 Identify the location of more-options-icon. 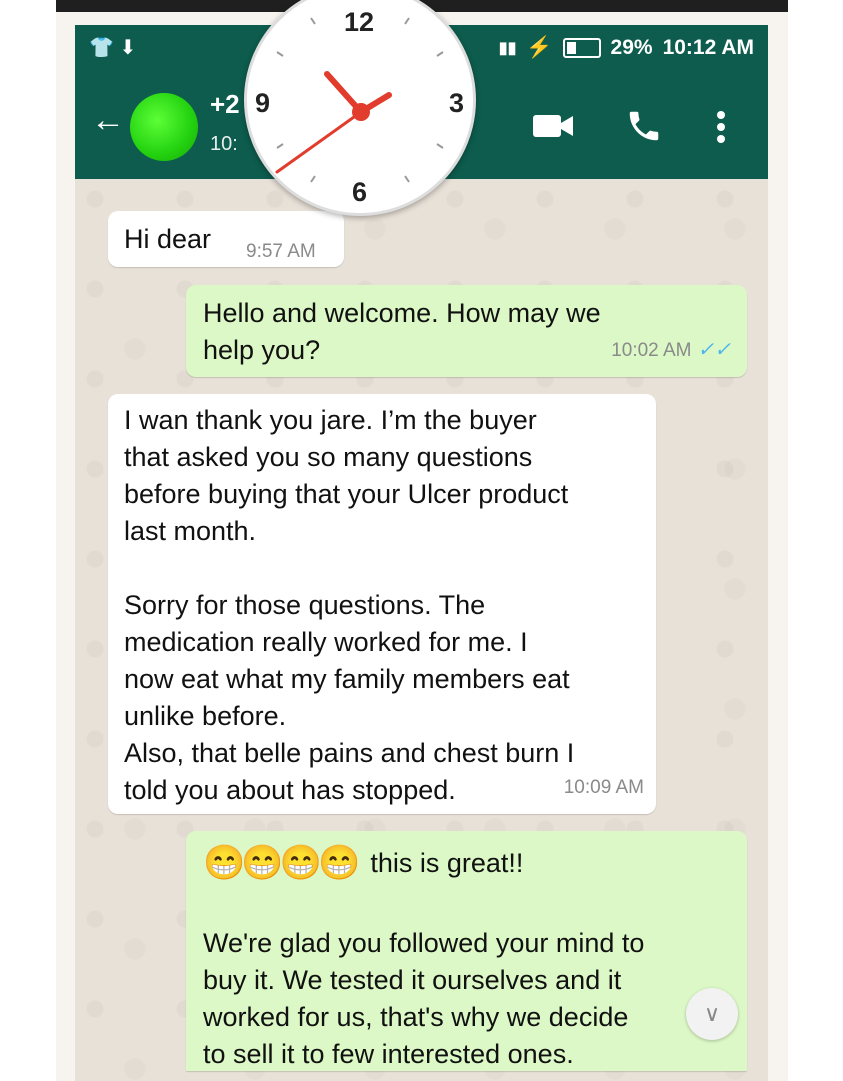
(721, 127).